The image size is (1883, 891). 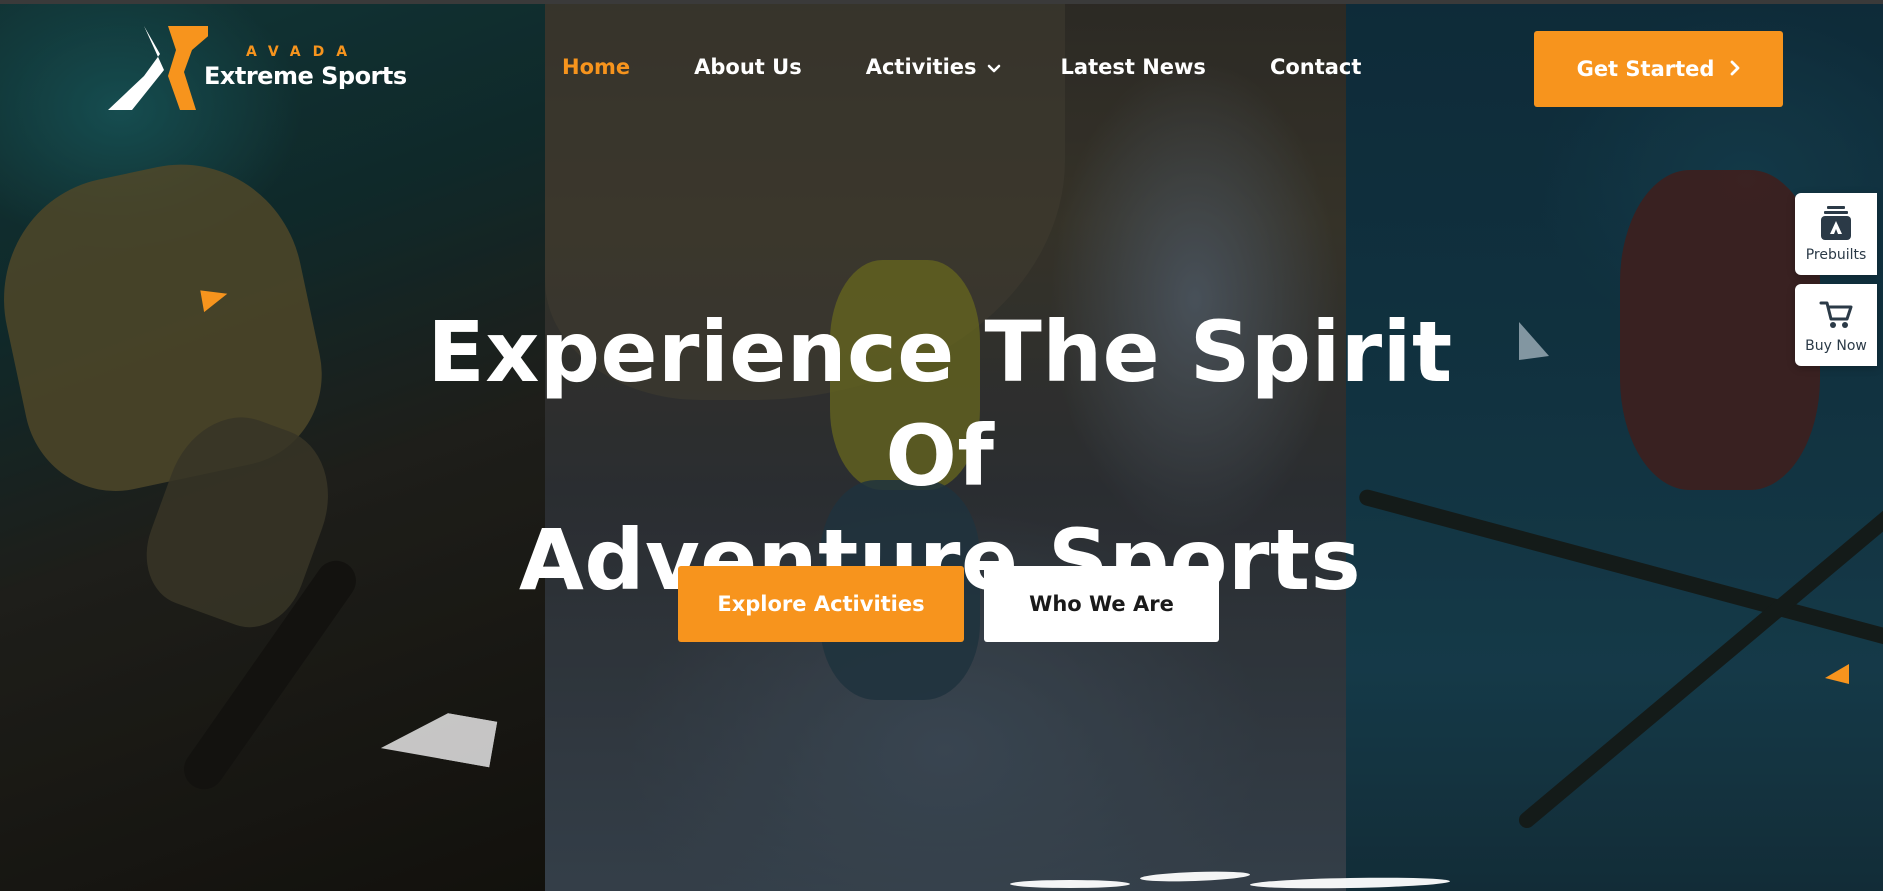 I want to click on site-logo: AVADA Extreme Sports, so click(x=257, y=70).